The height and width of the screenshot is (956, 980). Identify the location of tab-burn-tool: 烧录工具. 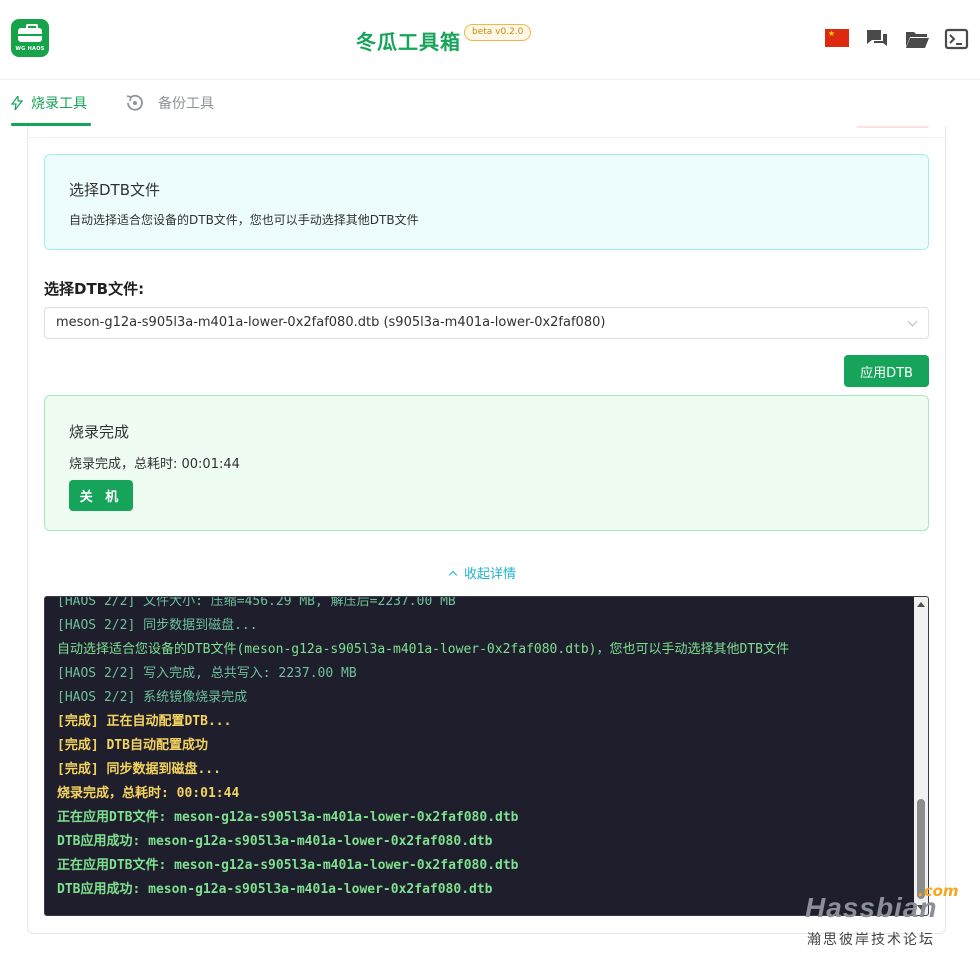
(49, 103).